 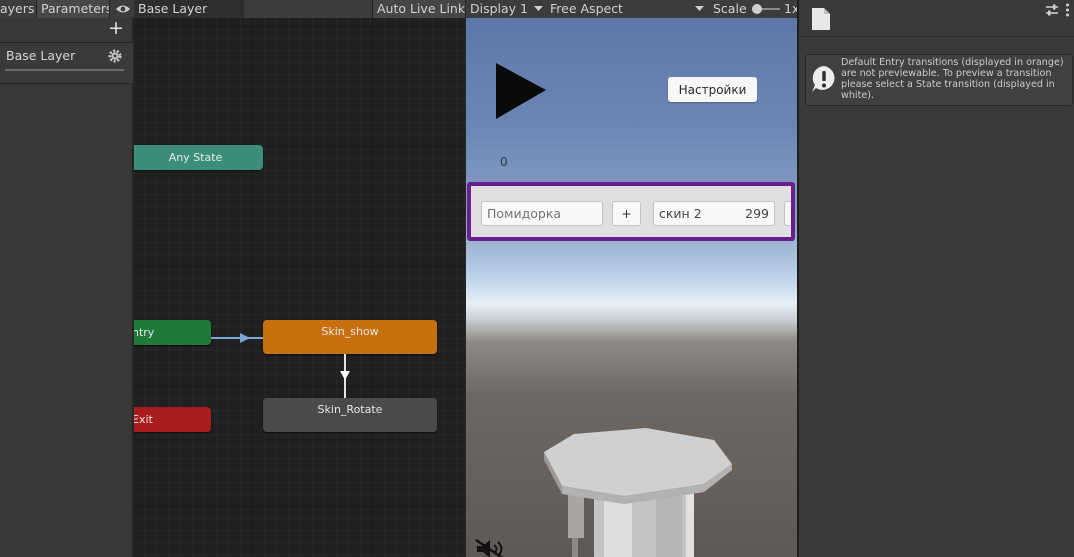 I want to click on scale-label: Scale, so click(x=730, y=8).